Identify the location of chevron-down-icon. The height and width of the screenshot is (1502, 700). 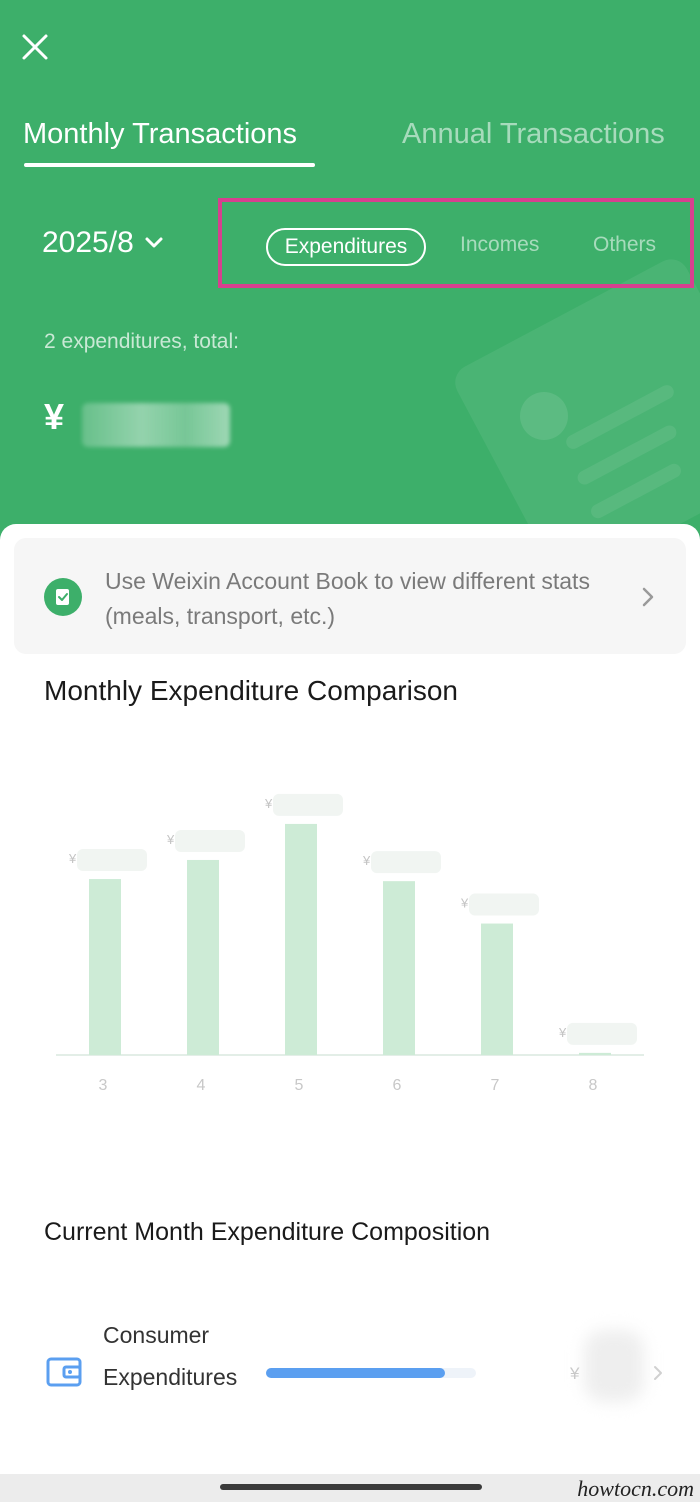
(154, 242).